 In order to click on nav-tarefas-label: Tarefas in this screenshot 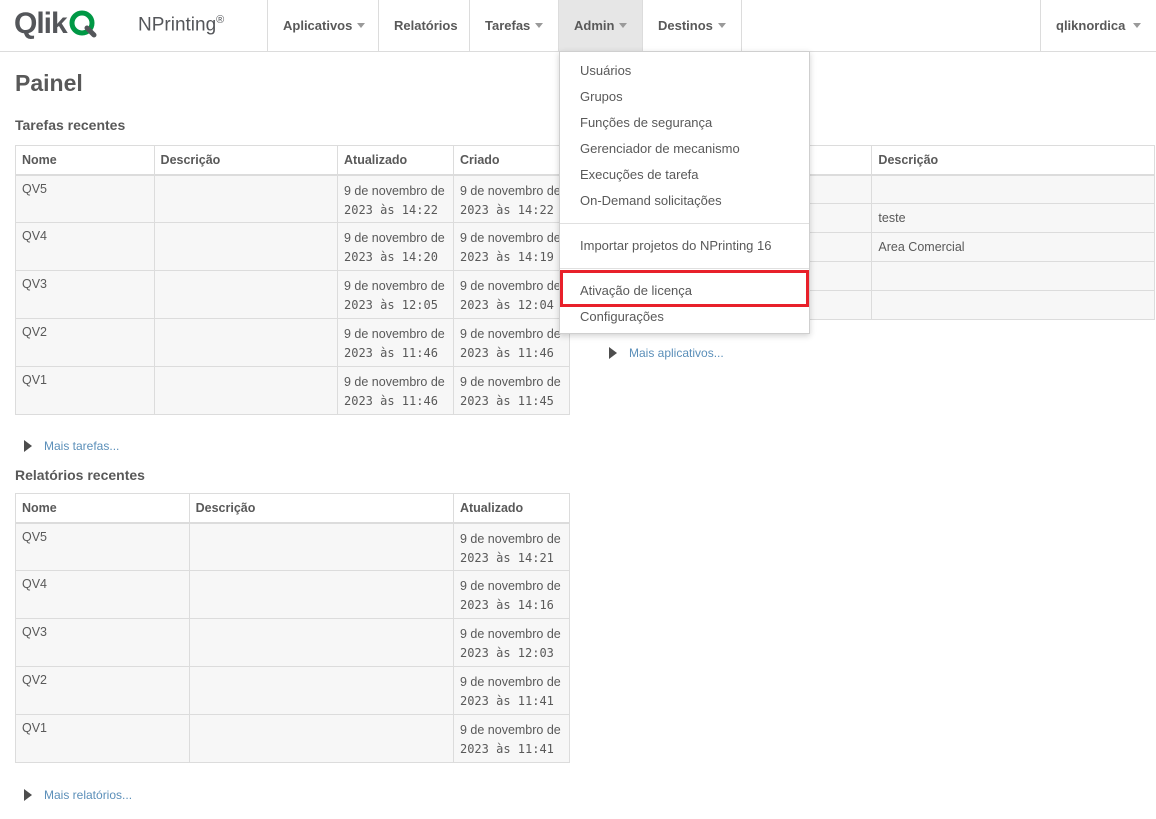, I will do `click(508, 25)`.